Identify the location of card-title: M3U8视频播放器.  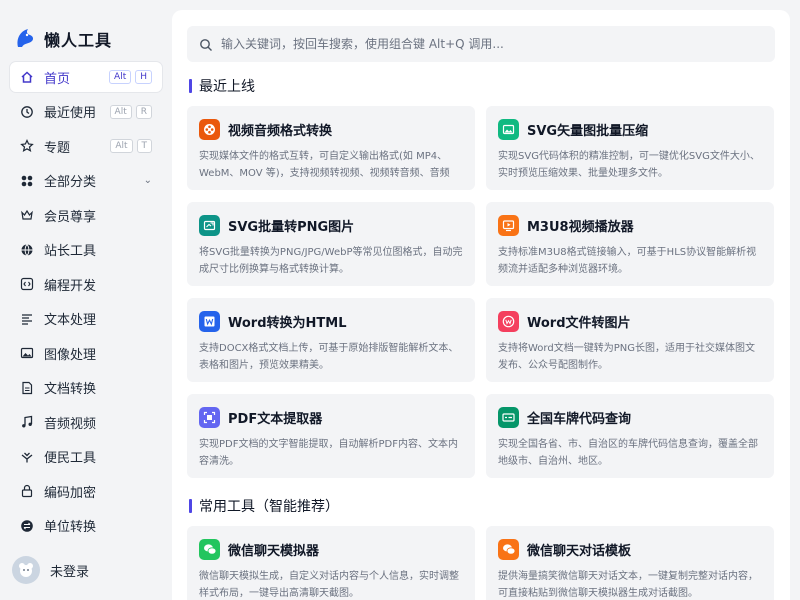
(580, 227).